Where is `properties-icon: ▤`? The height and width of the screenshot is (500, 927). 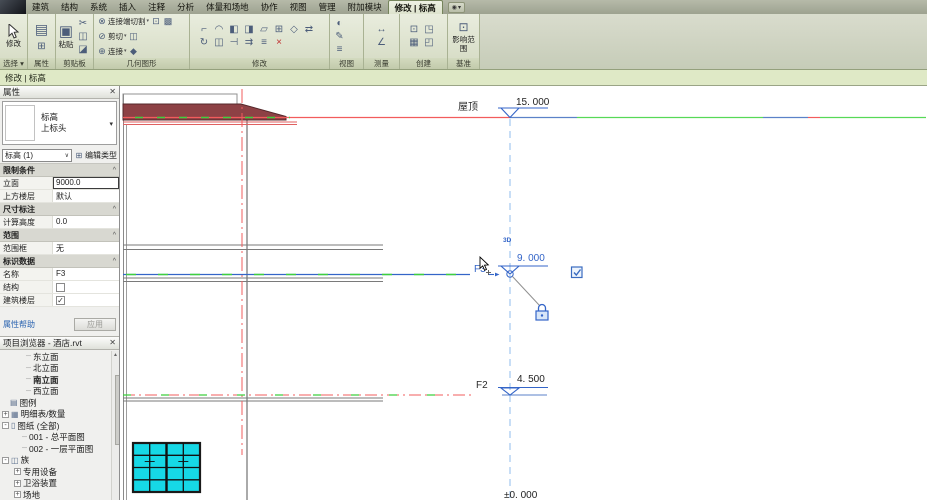
properties-icon: ▤ is located at coordinates (41, 29).